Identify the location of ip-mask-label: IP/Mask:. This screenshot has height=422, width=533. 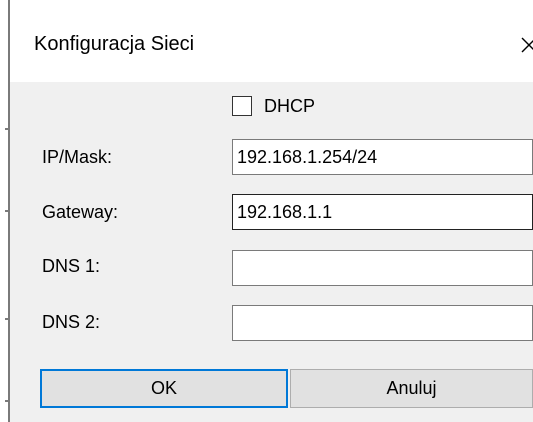
(77, 157).